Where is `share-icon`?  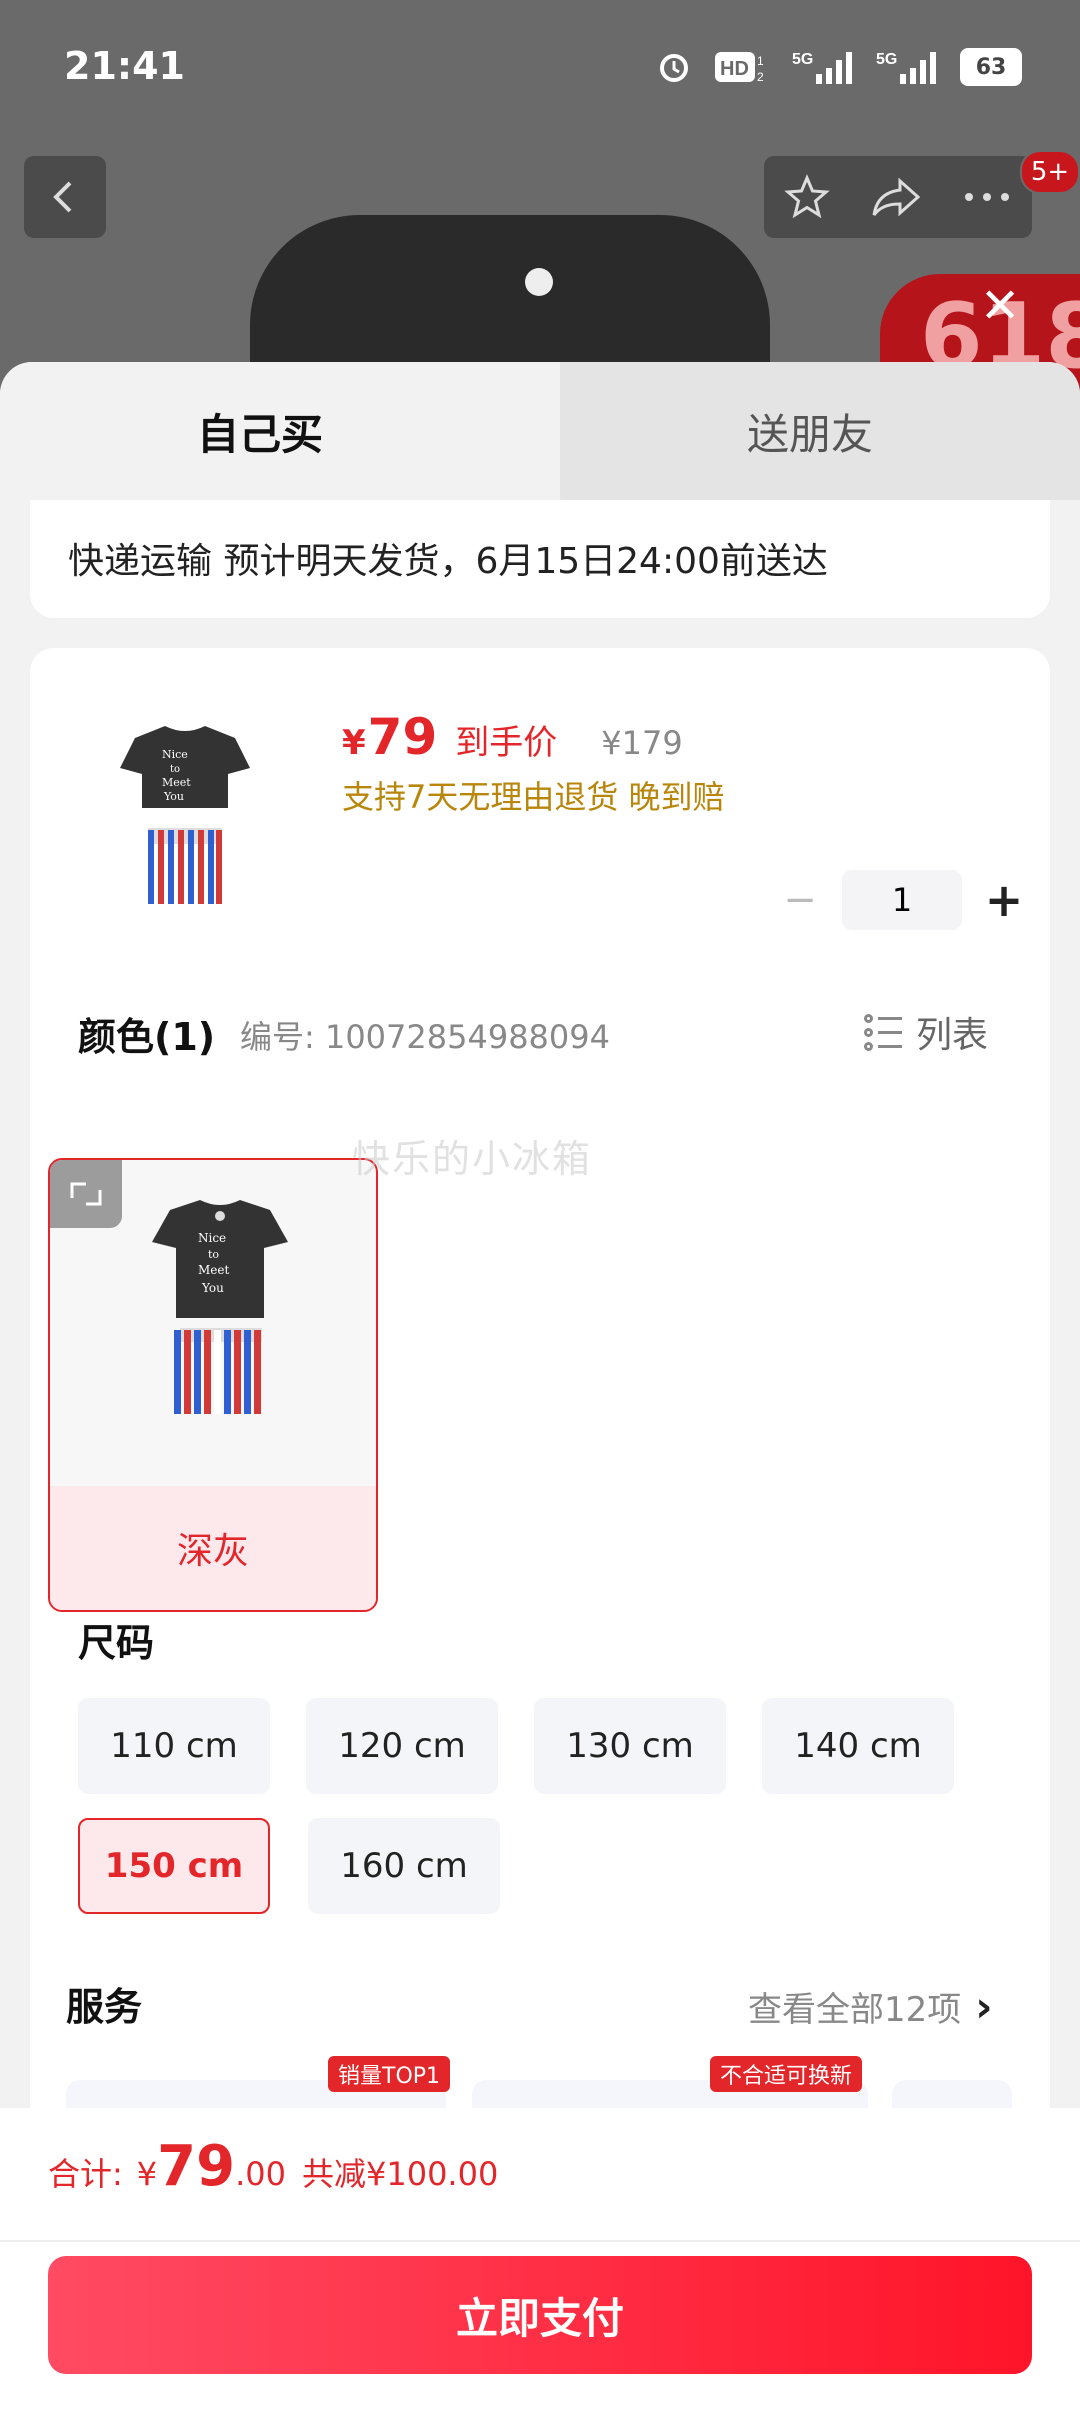
share-icon is located at coordinates (896, 197).